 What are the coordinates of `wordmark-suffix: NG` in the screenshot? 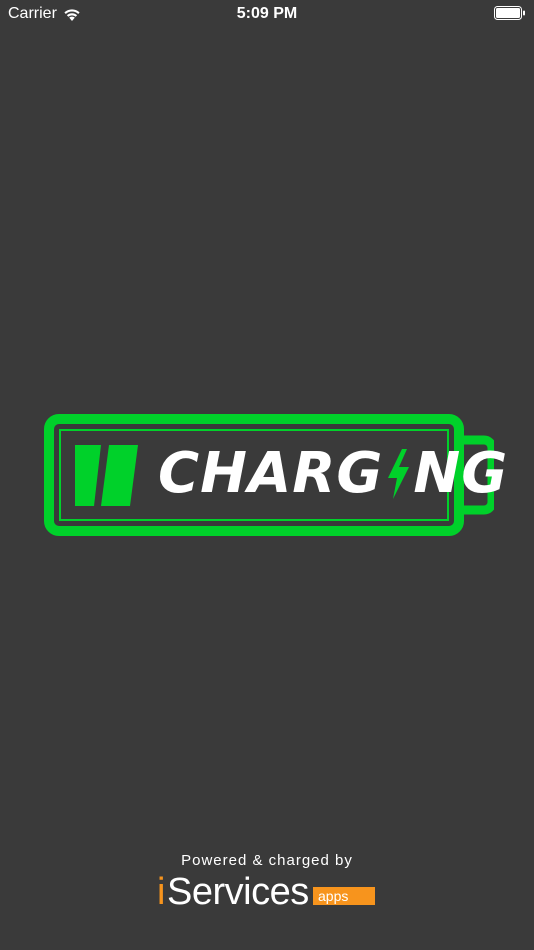 It's located at (461, 473).